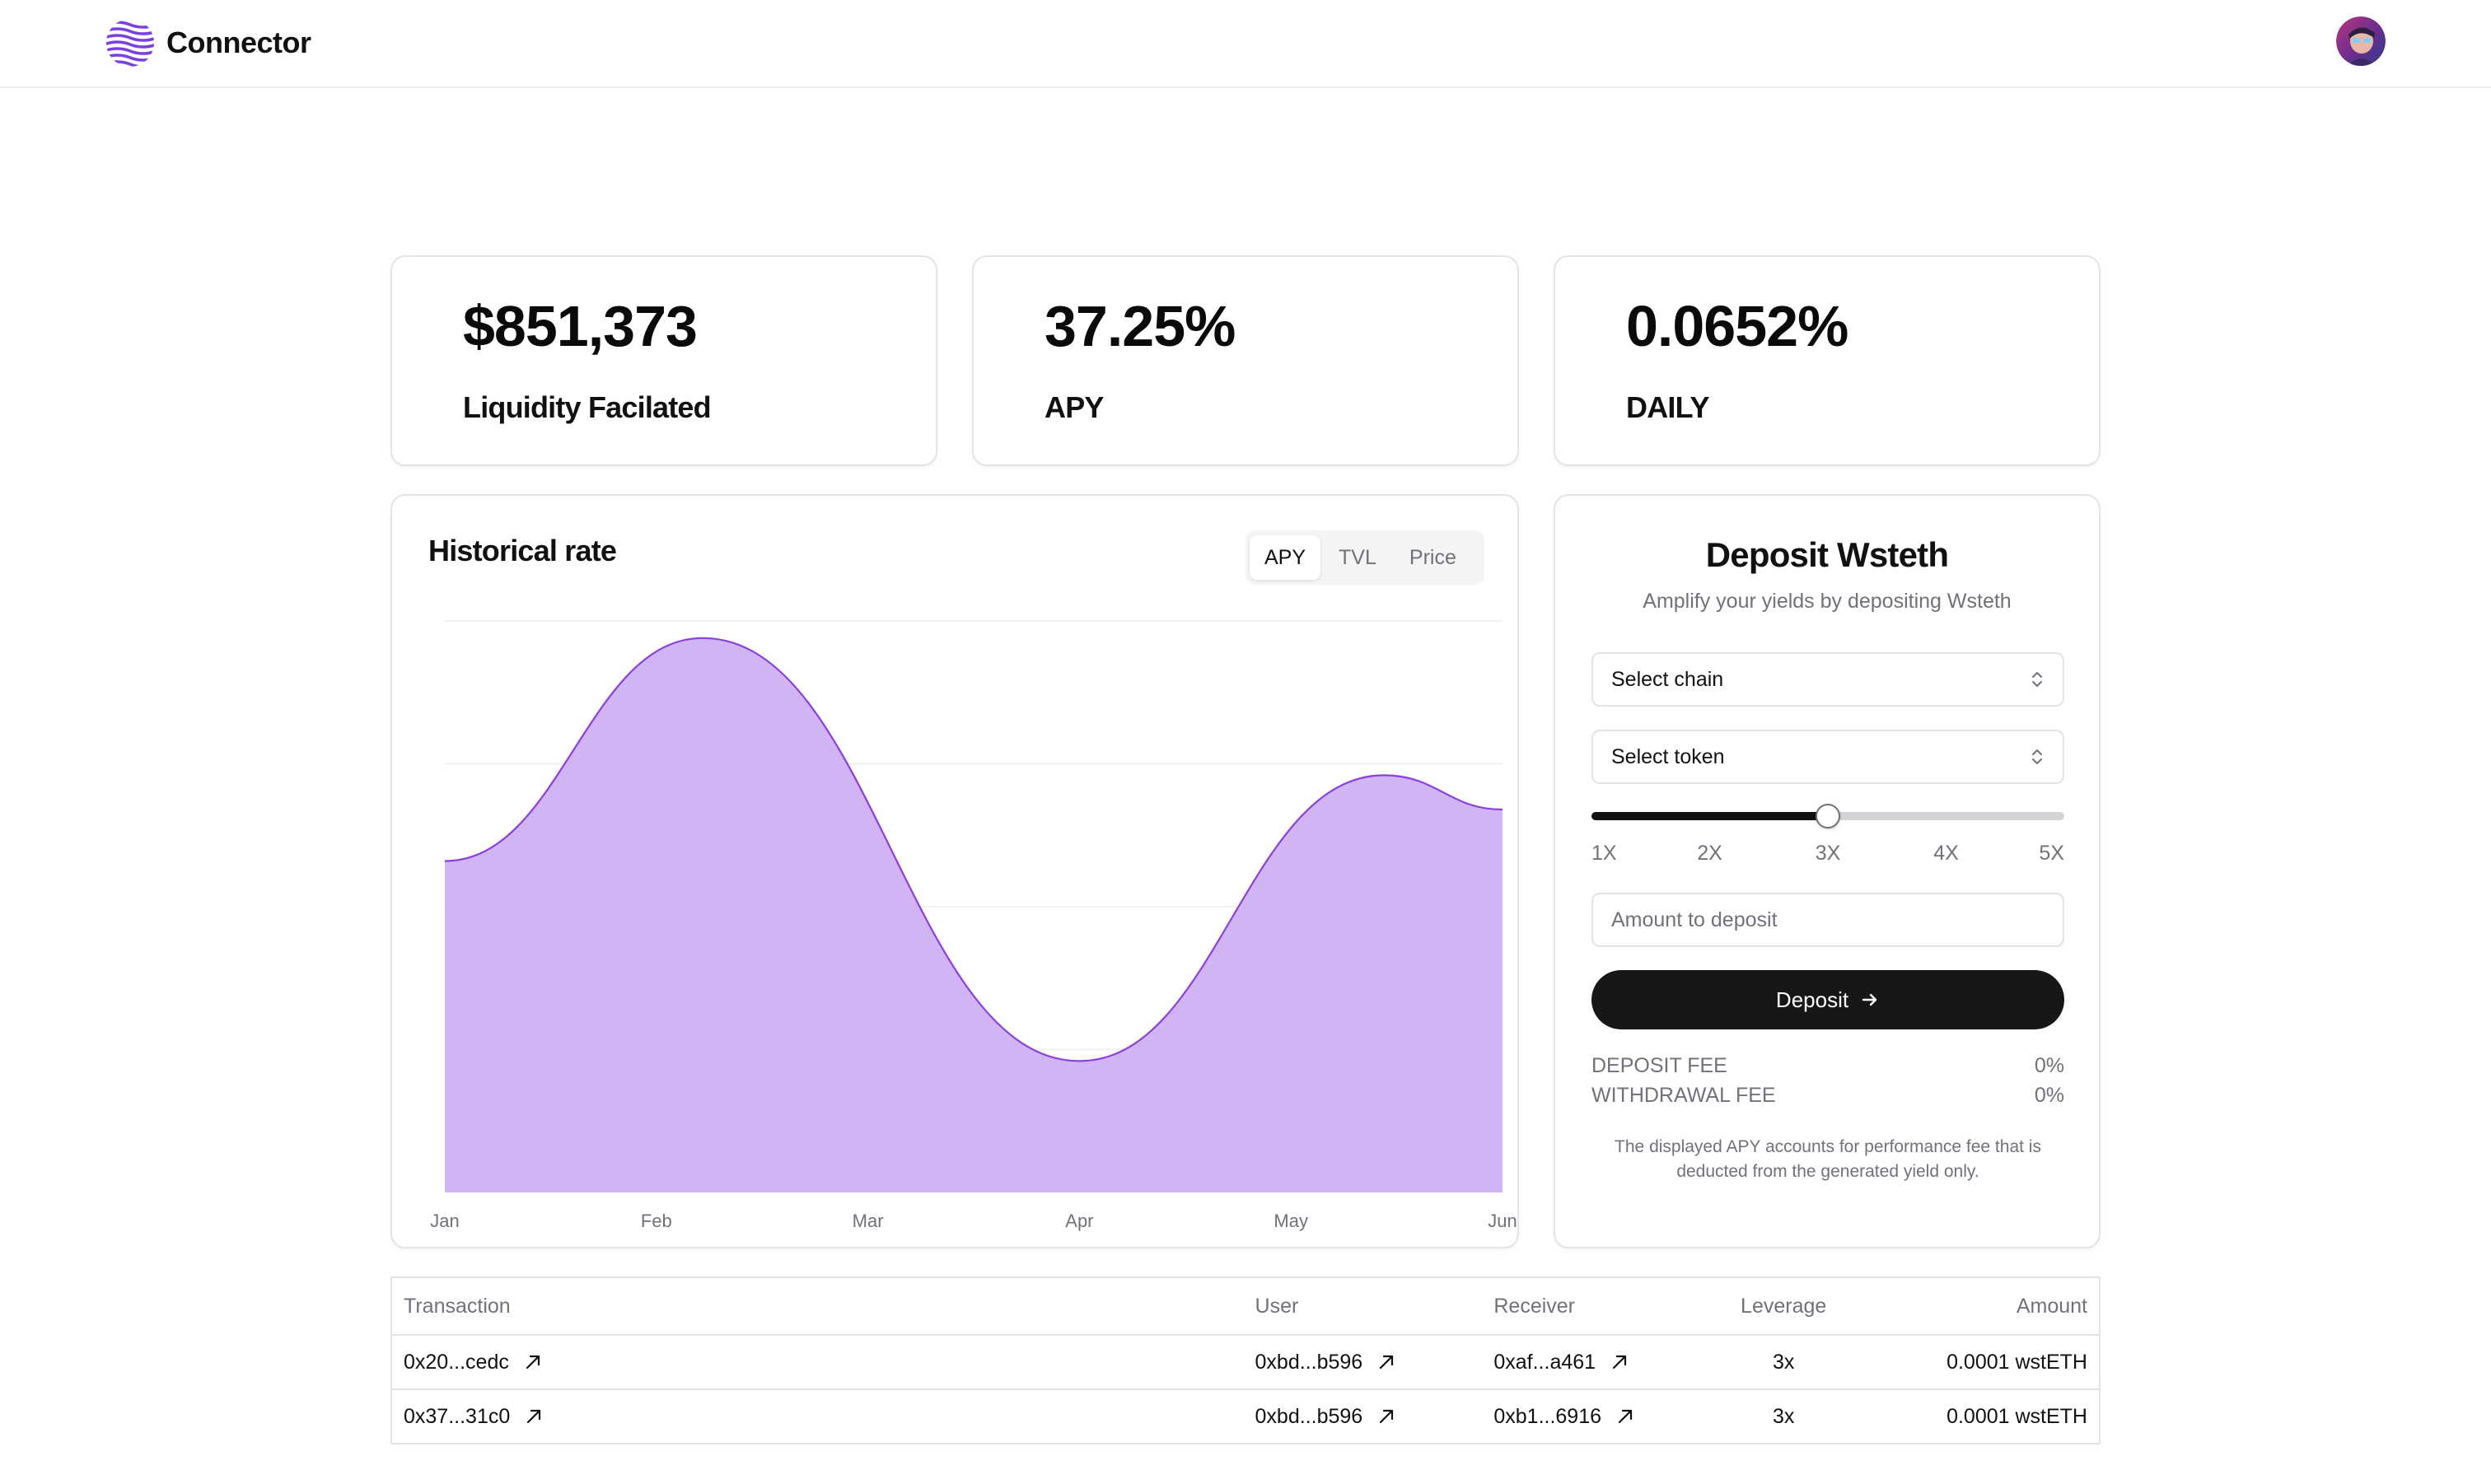 The width and height of the screenshot is (2491, 1484). What do you see at coordinates (1684, 1095) in the screenshot?
I see `withdrawal-fee-label: WITHDRAWAL FEE` at bounding box center [1684, 1095].